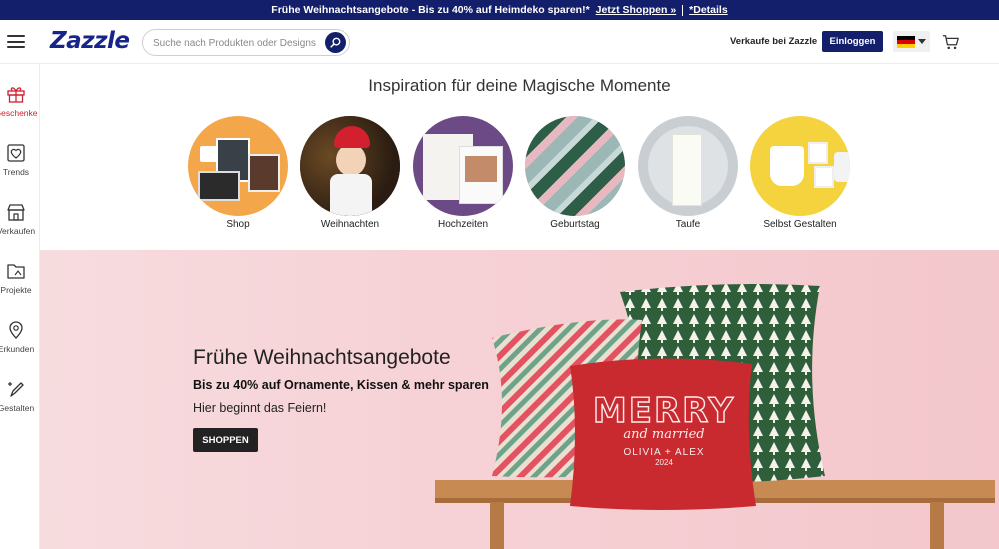  Describe the element at coordinates (708, 10) in the screenshot. I see `promo-details-link: *Details` at that location.